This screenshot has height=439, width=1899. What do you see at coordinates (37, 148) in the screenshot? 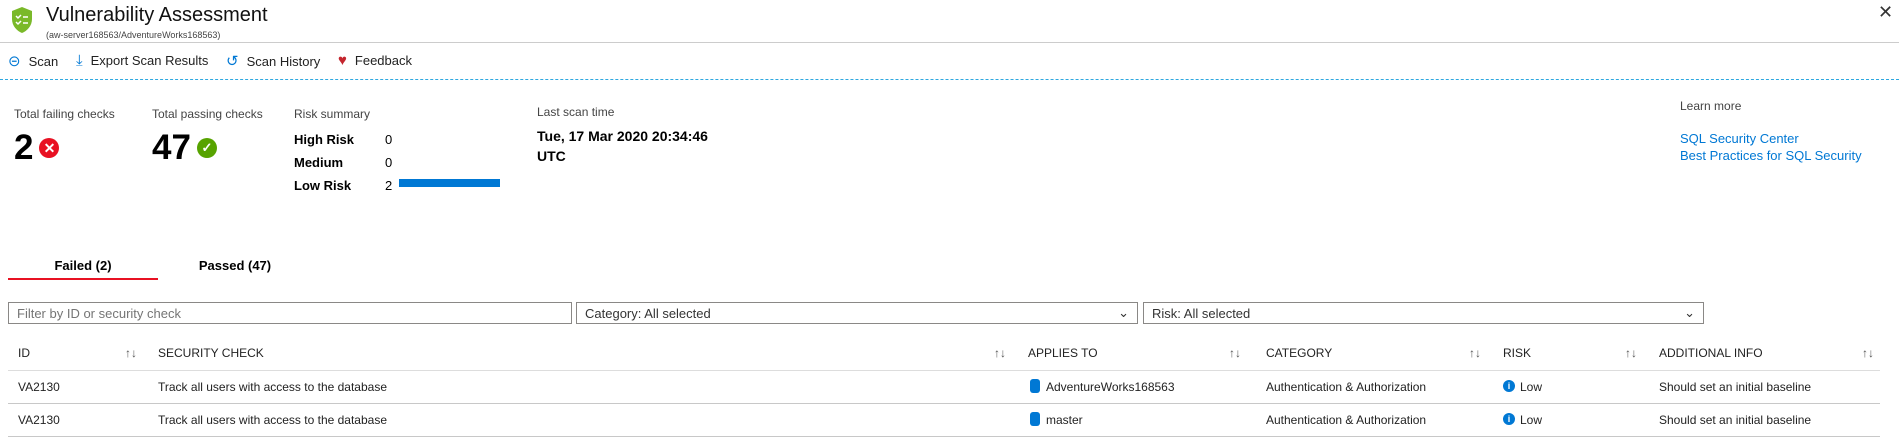
I see `failing-count: 2 ✕` at bounding box center [37, 148].